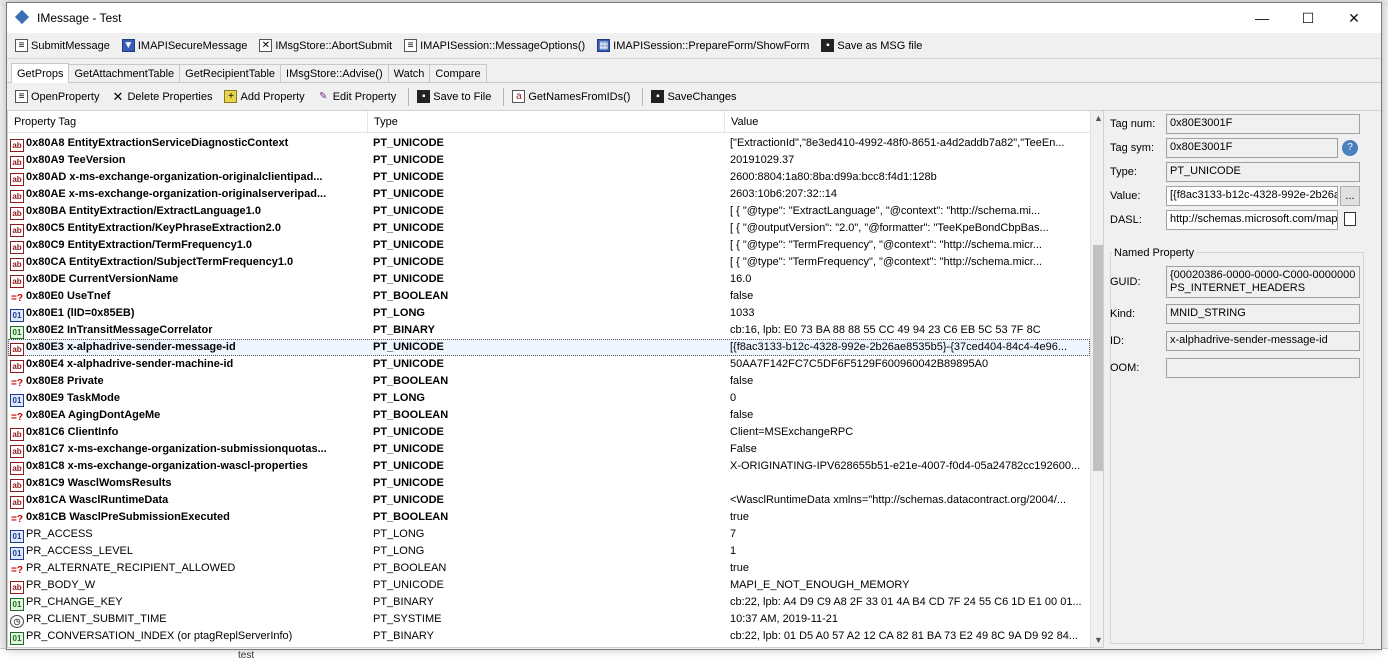 Image resolution: width=1388 pixels, height=662 pixels. Describe the element at coordinates (1263, 314) in the screenshot. I see `kind-field: MNID_STRING` at that location.